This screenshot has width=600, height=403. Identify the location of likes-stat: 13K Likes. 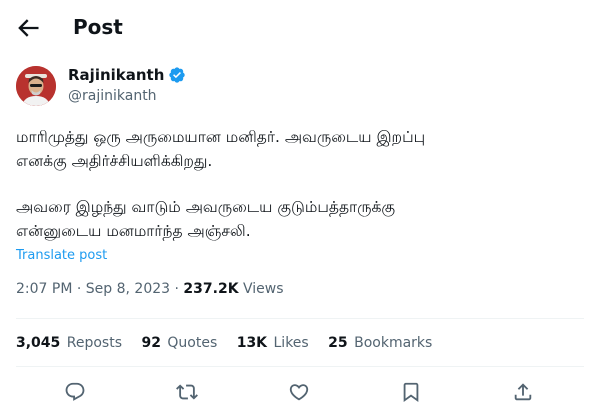
(273, 343).